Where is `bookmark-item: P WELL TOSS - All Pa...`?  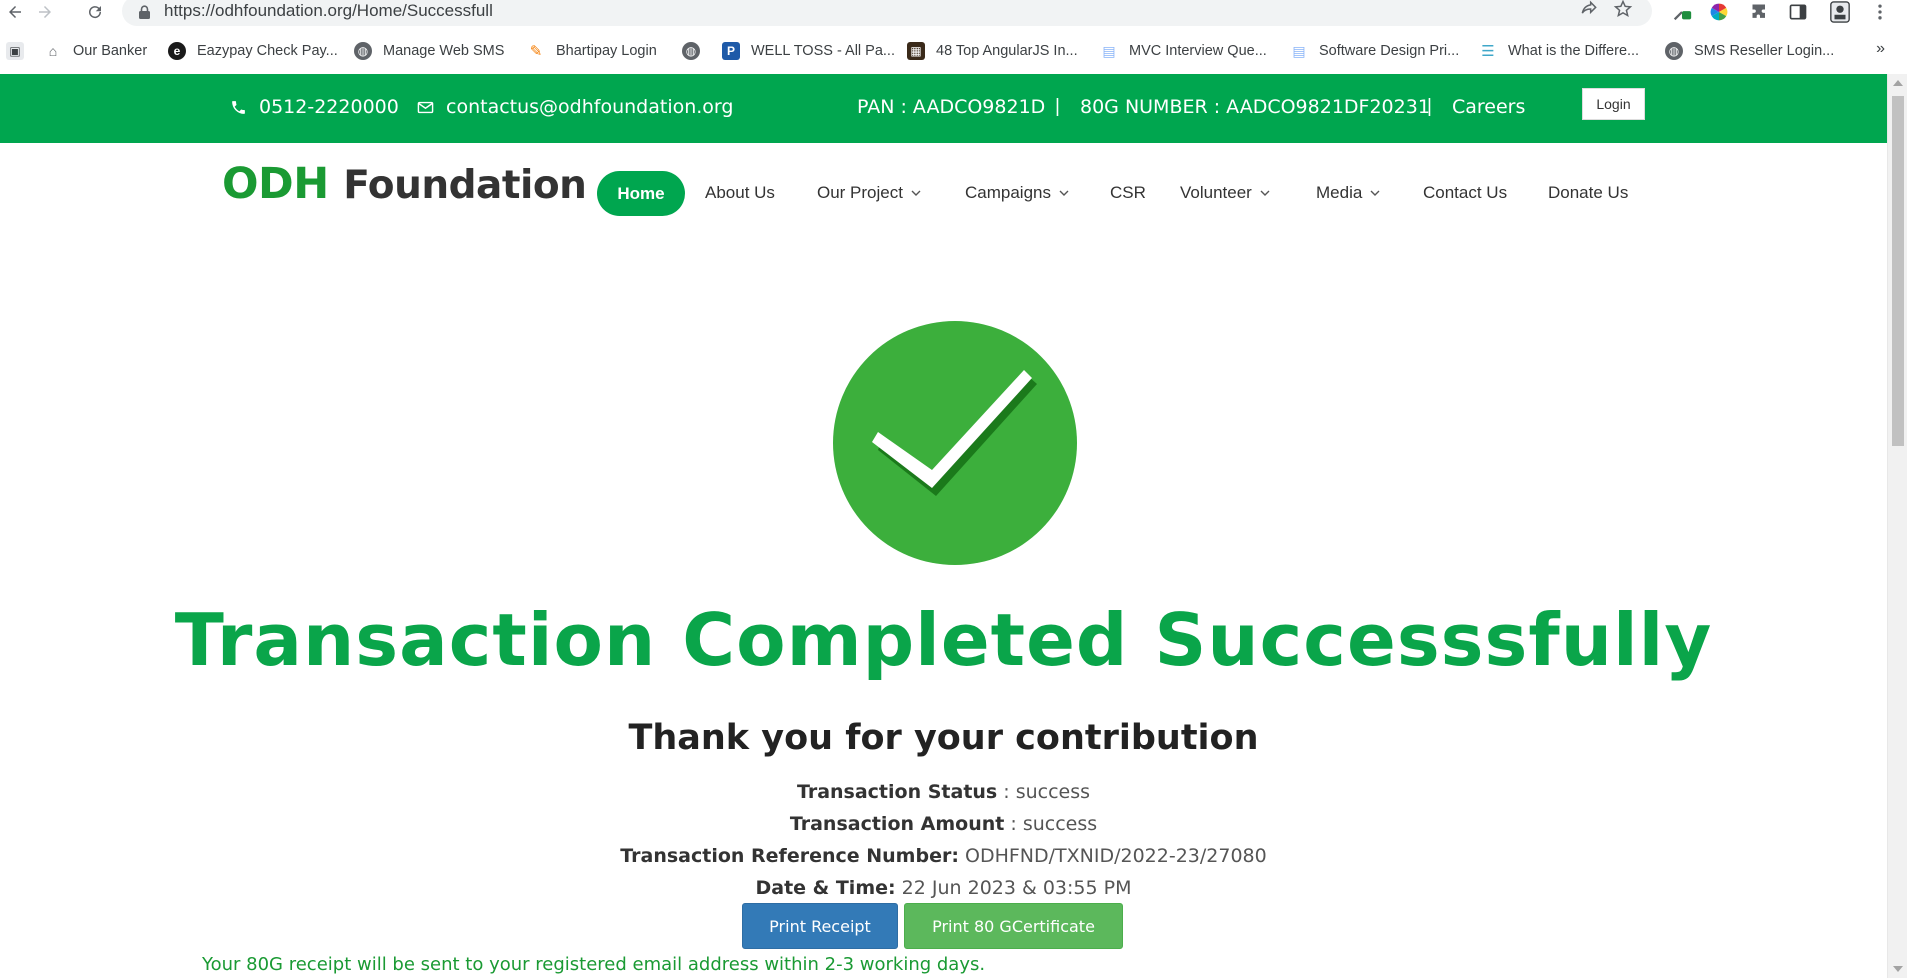 bookmark-item: P WELL TOSS - All Pa... is located at coordinates (808, 51).